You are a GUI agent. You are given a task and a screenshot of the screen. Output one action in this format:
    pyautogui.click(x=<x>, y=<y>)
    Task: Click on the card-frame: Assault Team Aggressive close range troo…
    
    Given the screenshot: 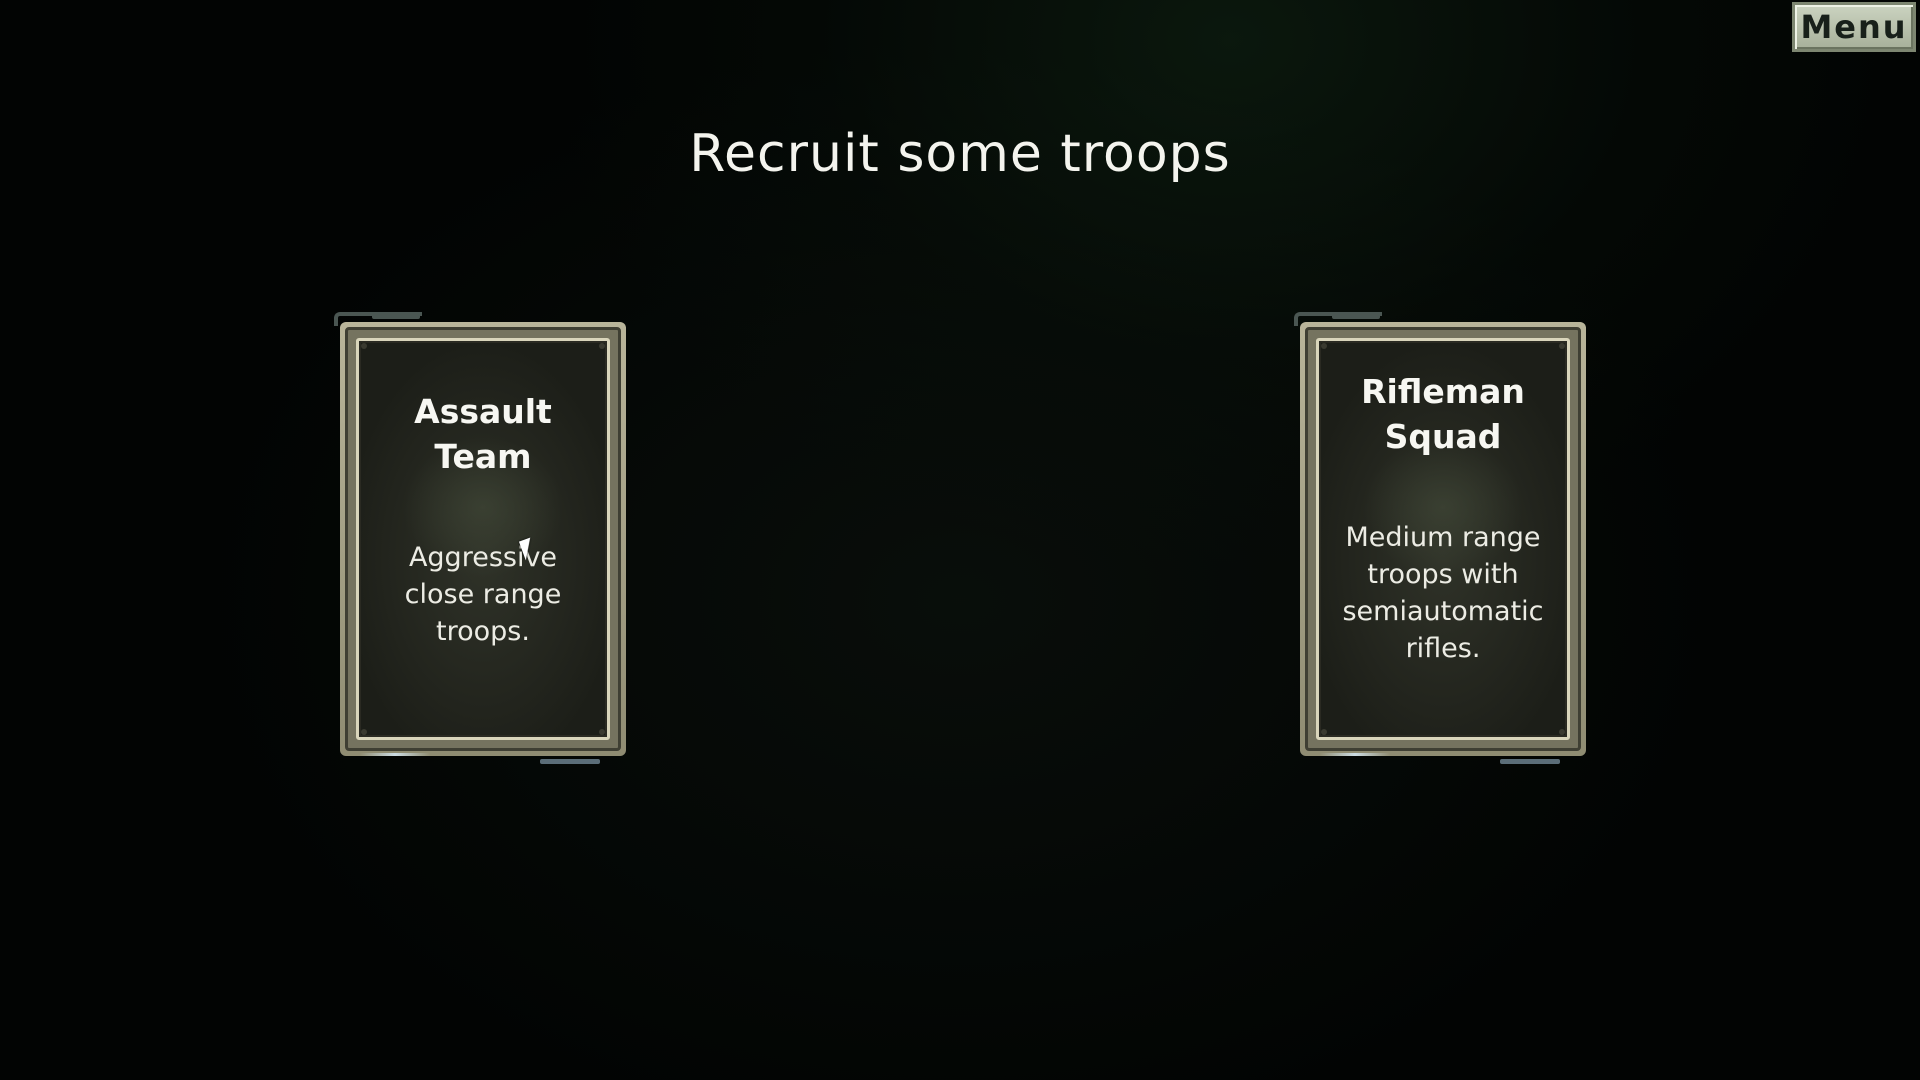 What is the action you would take?
    pyautogui.click(x=483, y=539)
    